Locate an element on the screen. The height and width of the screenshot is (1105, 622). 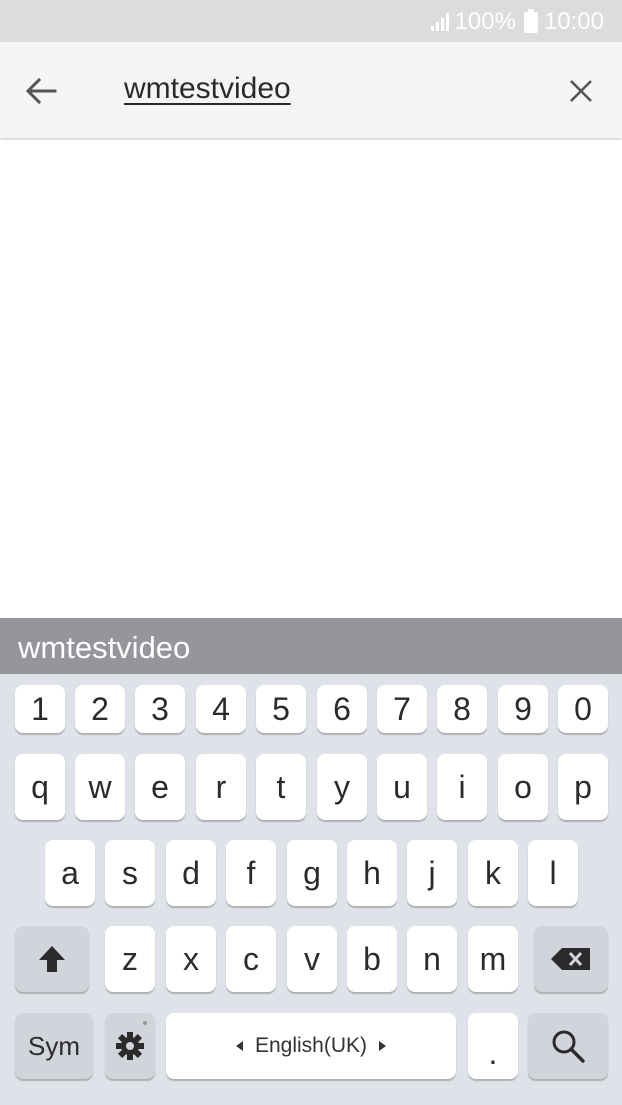
key-label: 7 is located at coordinates (402, 709).